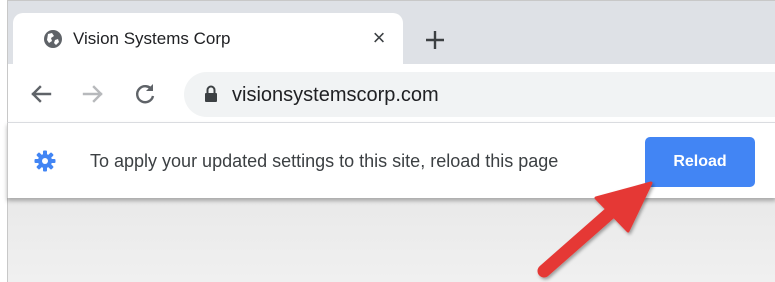 The height and width of the screenshot is (282, 775). I want to click on gear-icon, so click(45, 161).